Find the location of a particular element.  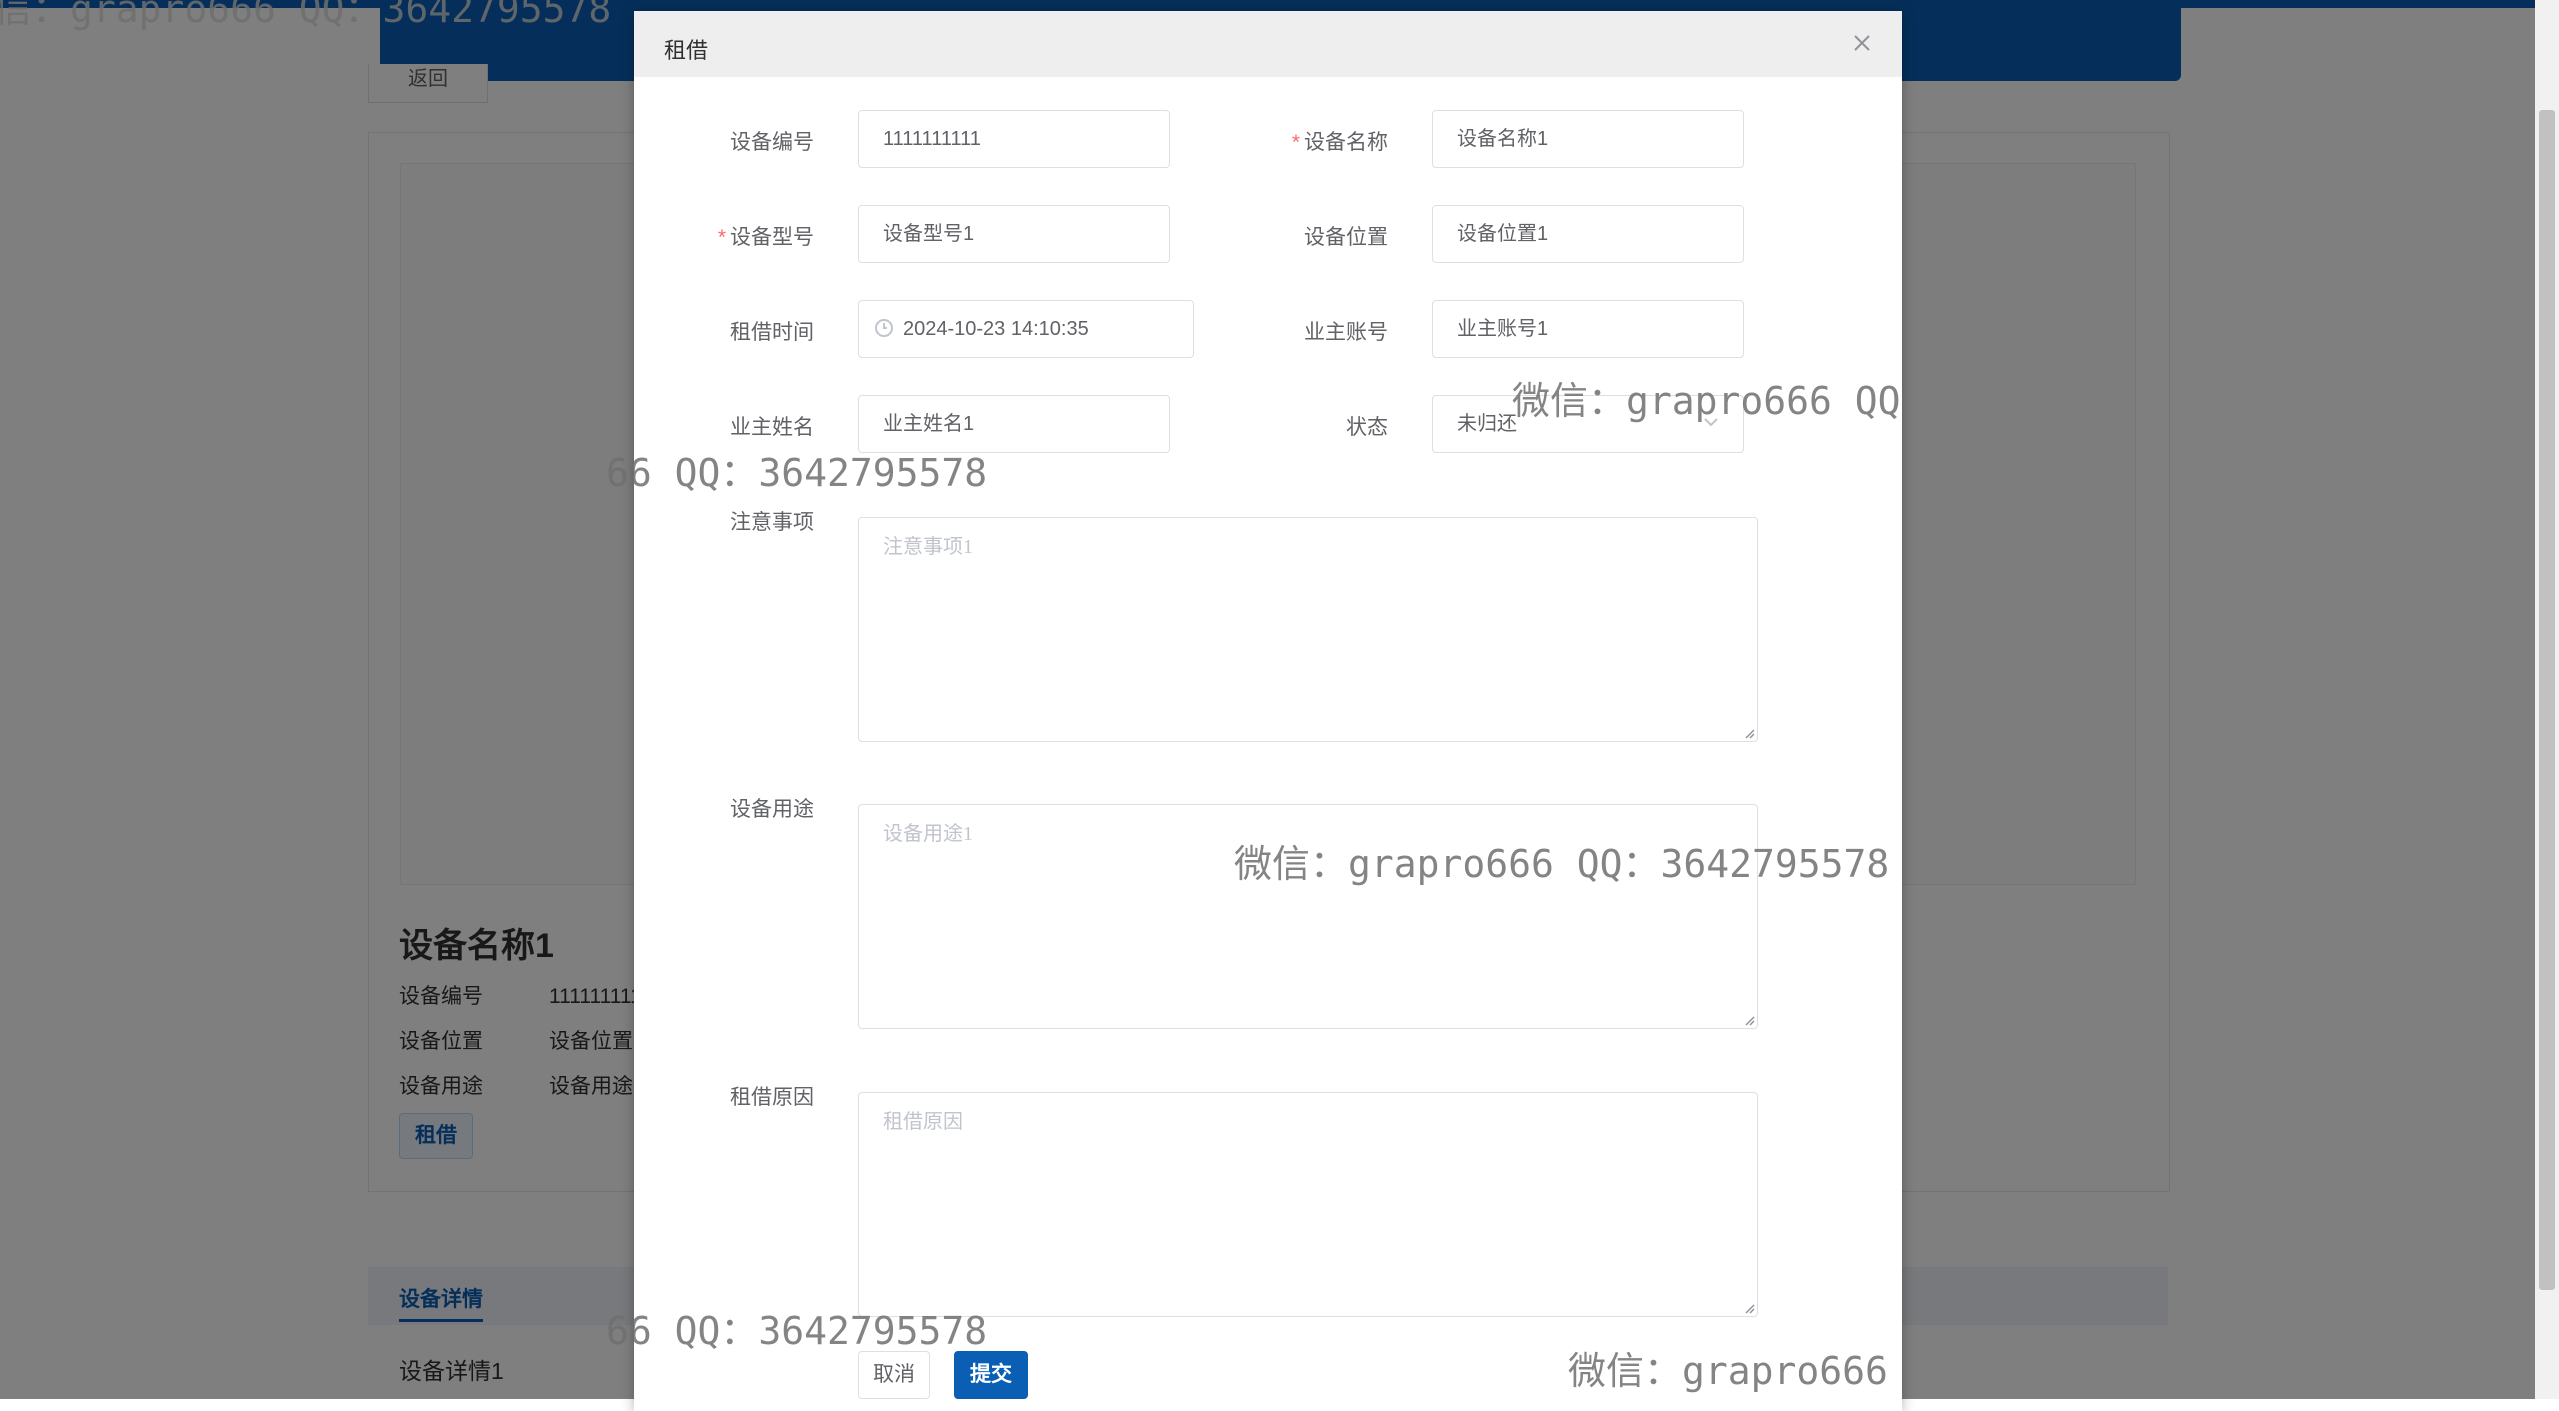

label-rent-time: 租借时间 is located at coordinates (724, 331).